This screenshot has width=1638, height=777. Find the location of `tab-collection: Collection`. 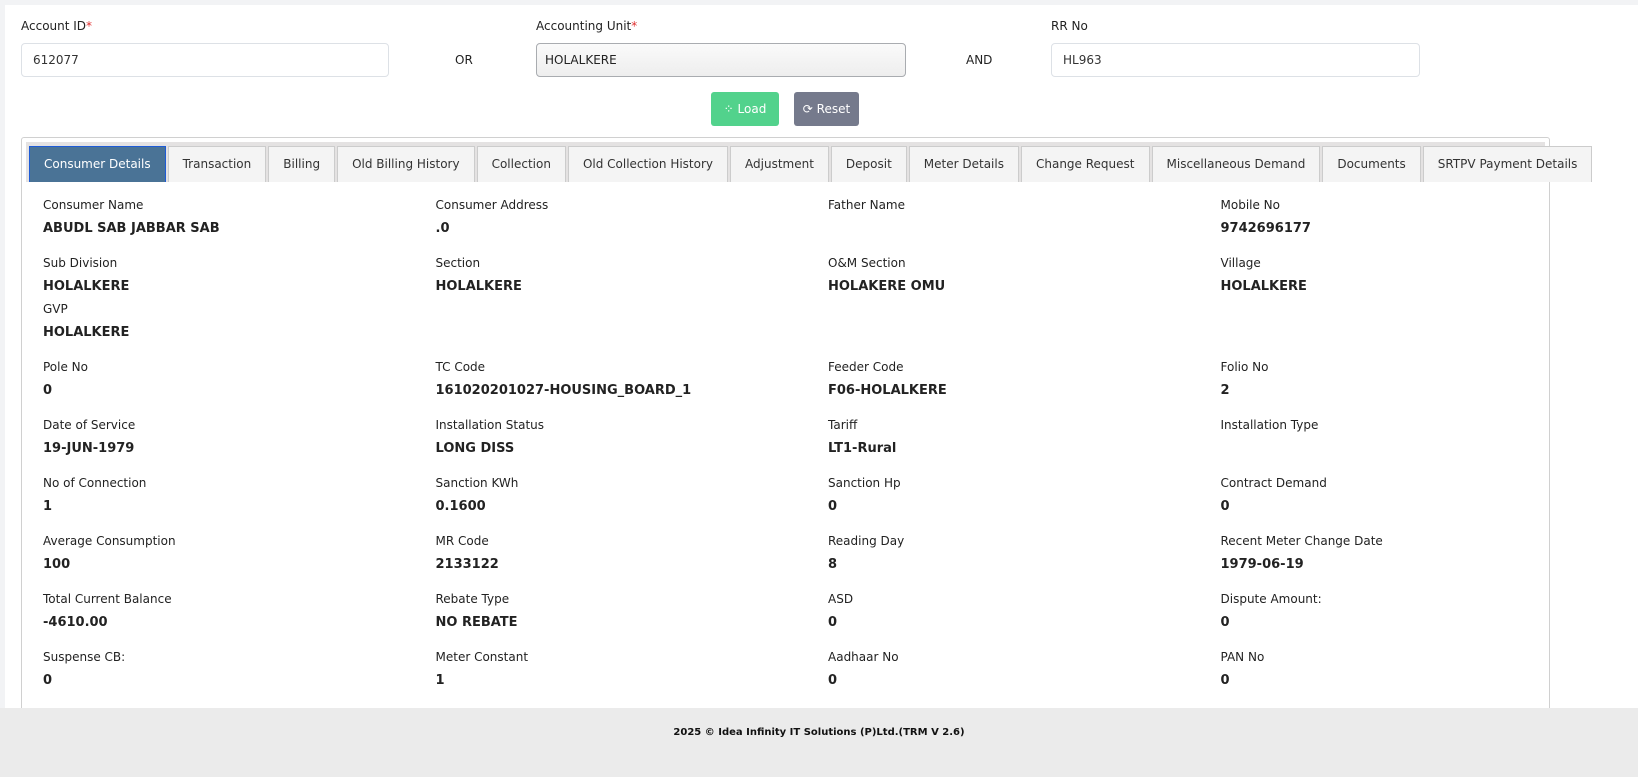

tab-collection: Collection is located at coordinates (521, 164).